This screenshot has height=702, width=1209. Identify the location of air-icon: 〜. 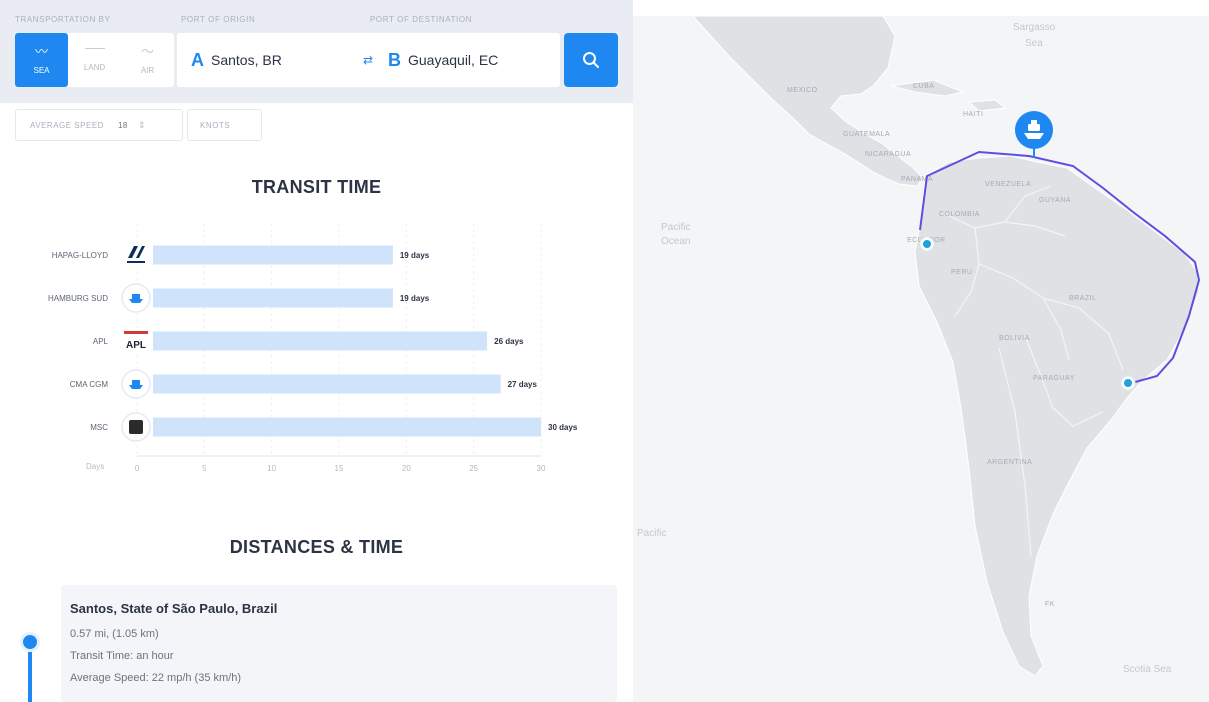
(147, 51).